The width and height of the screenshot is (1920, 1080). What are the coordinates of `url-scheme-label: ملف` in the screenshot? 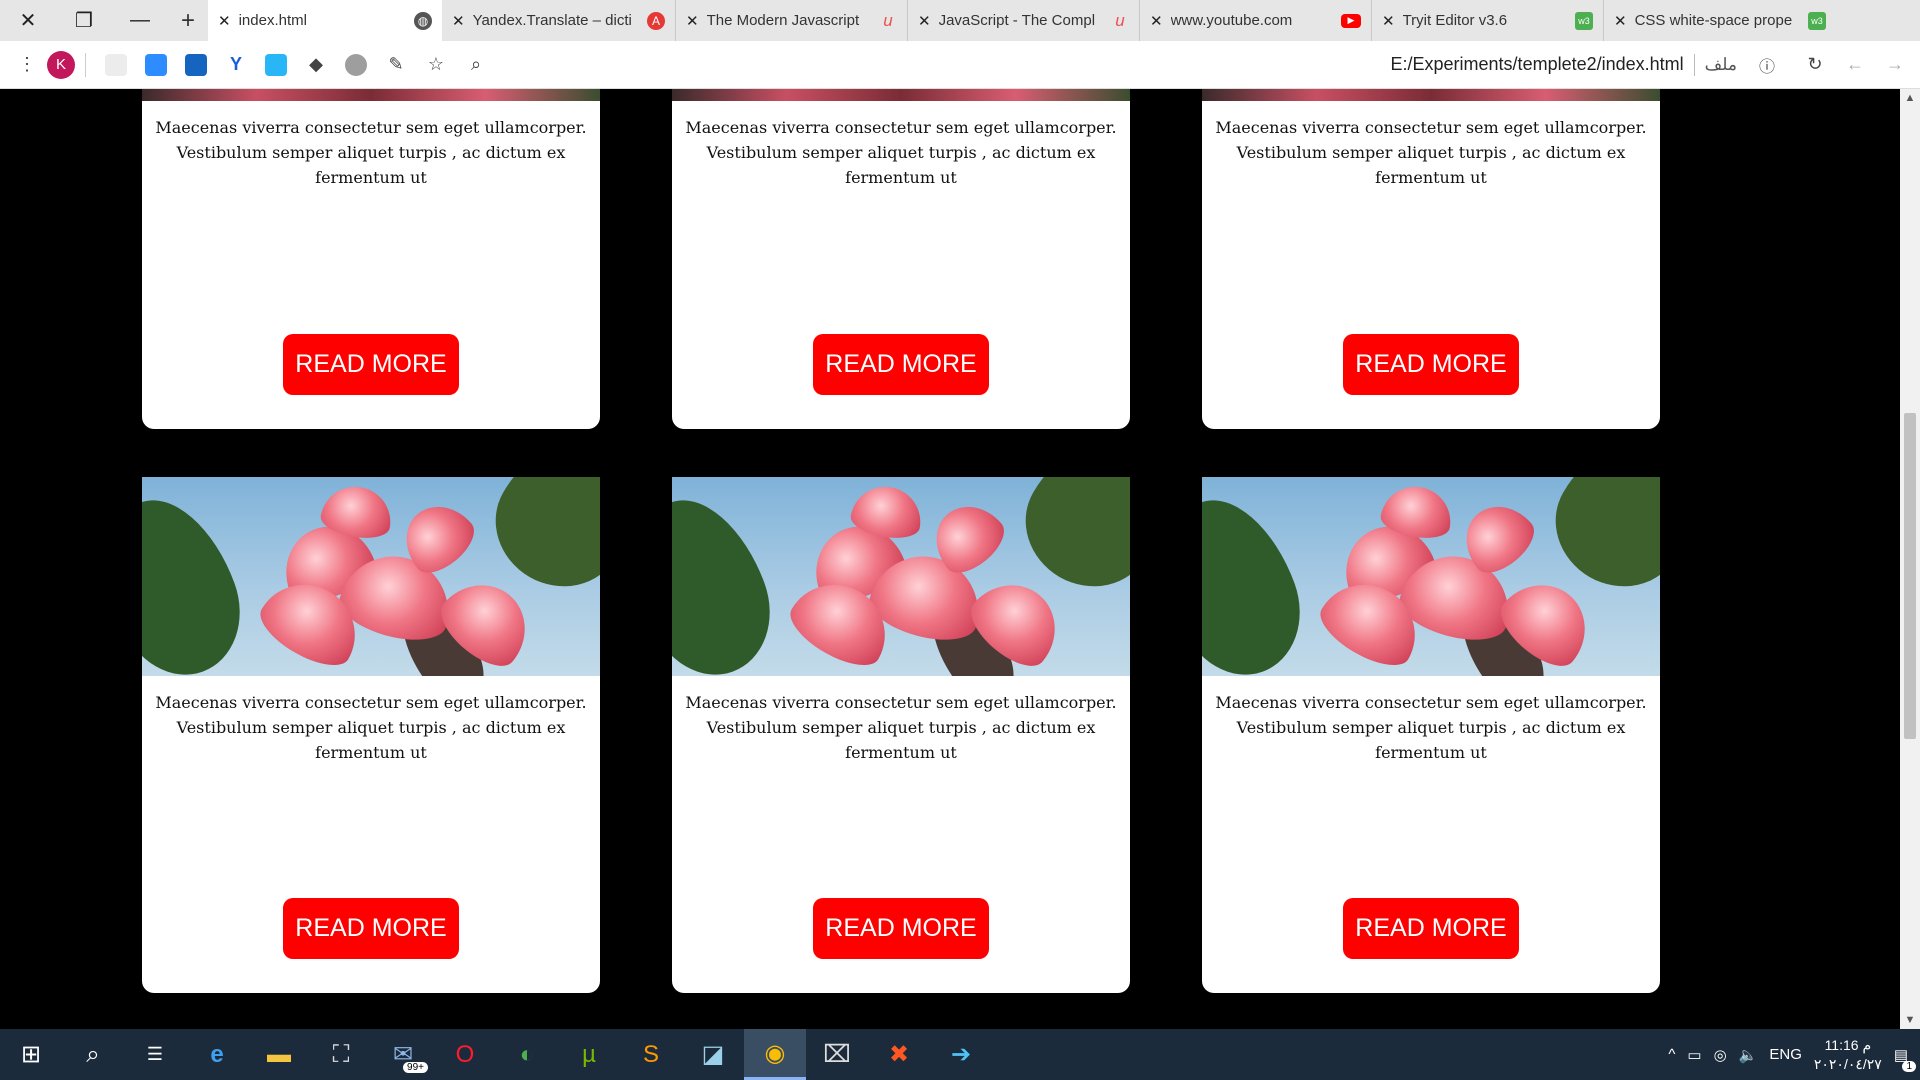 It's located at (1720, 64).